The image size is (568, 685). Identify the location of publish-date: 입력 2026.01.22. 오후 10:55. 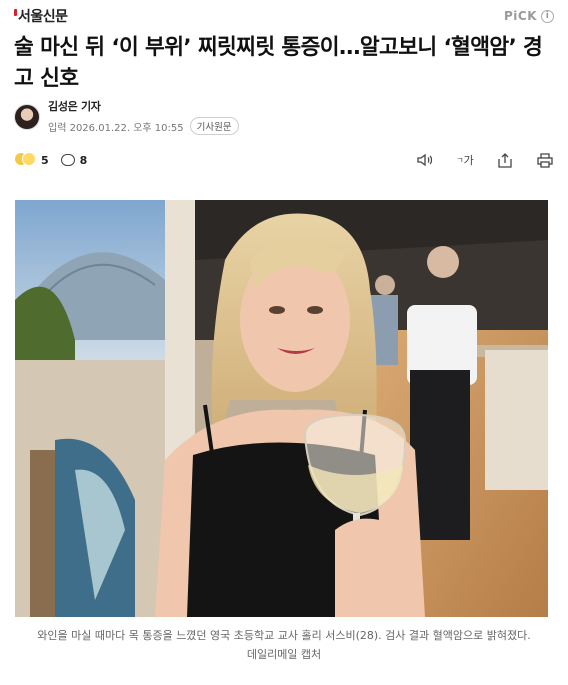
(116, 128).